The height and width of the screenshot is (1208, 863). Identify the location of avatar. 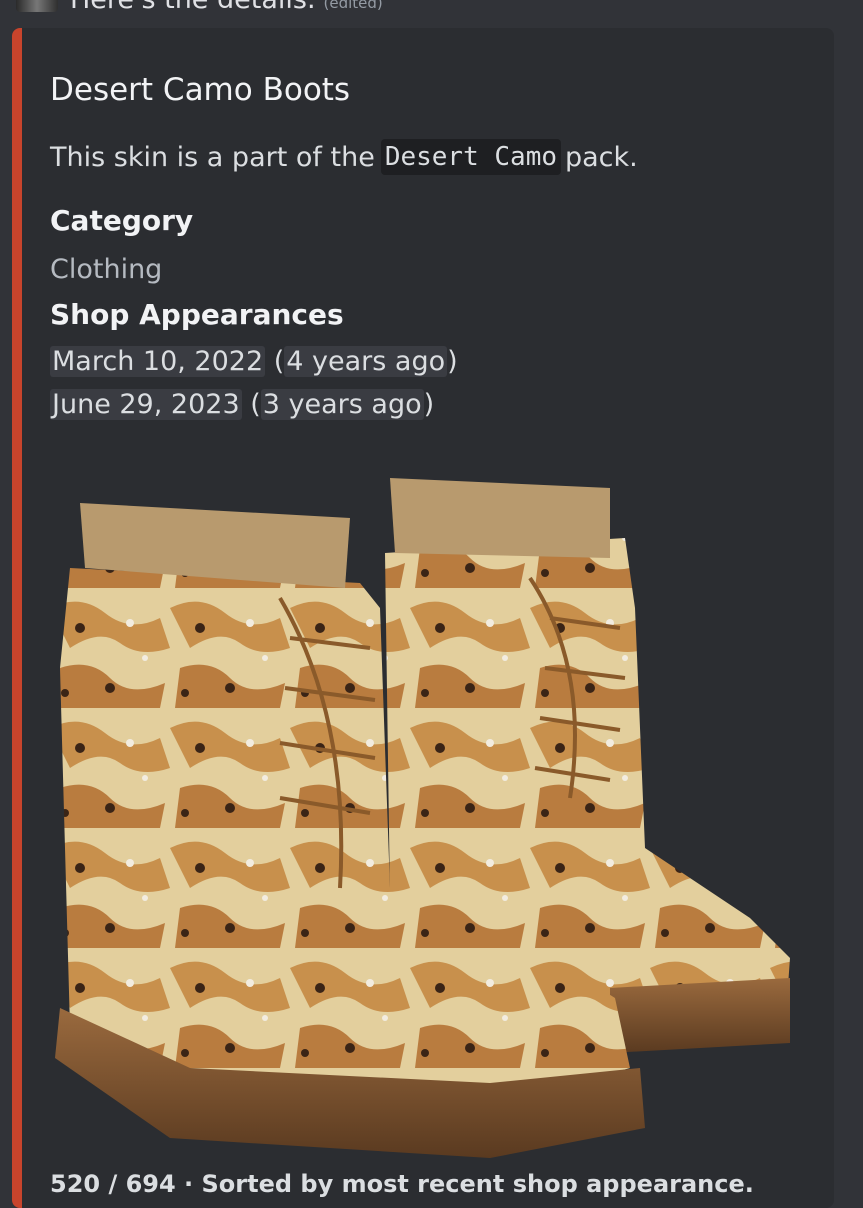
(37, 6).